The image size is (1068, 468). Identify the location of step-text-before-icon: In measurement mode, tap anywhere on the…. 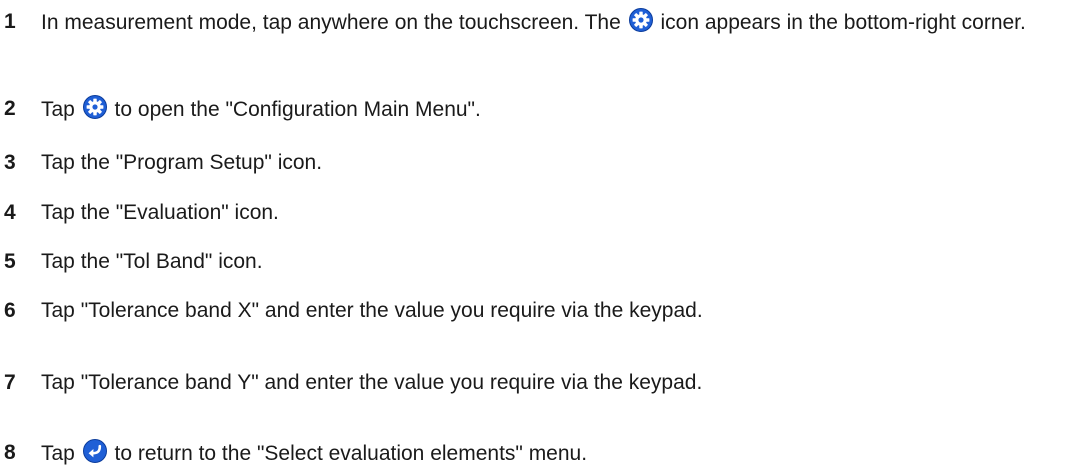
(331, 22).